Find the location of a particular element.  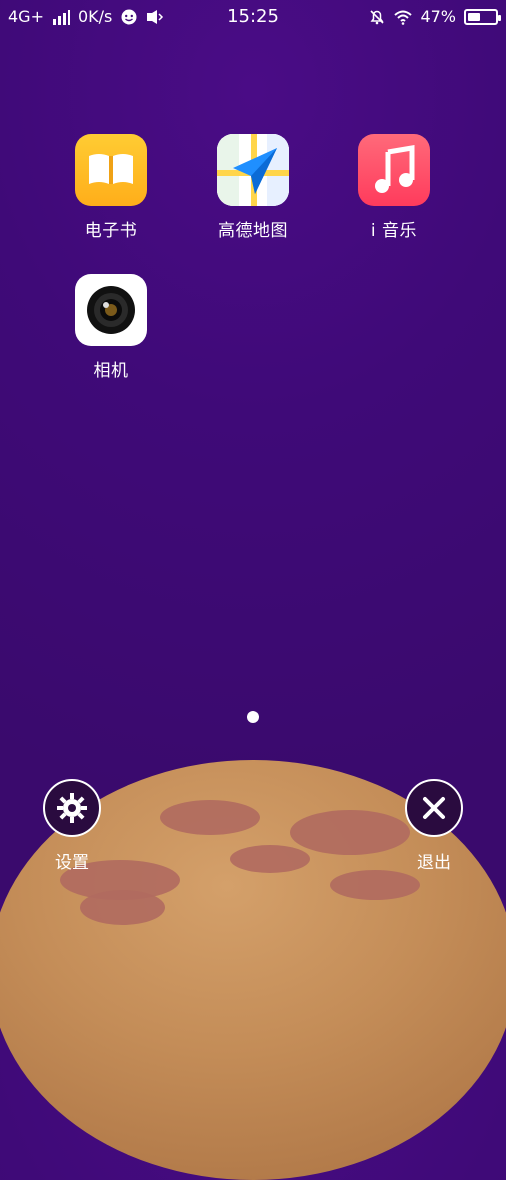

book-icon is located at coordinates (111, 170).